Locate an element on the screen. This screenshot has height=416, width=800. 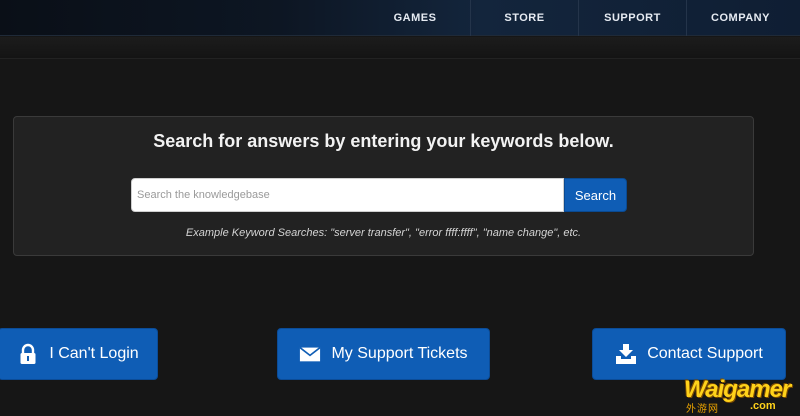
contact-support-button: Contact Support is located at coordinates (689, 354).